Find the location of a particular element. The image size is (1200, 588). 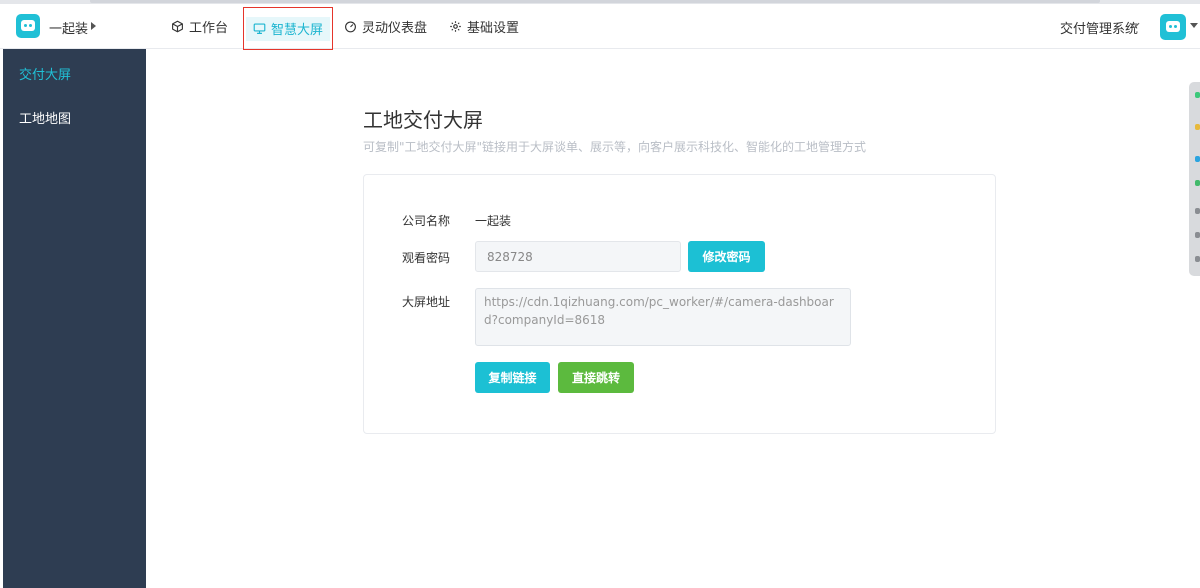

nav-dashboard-label: 灵动仪表盘 is located at coordinates (395, 28).